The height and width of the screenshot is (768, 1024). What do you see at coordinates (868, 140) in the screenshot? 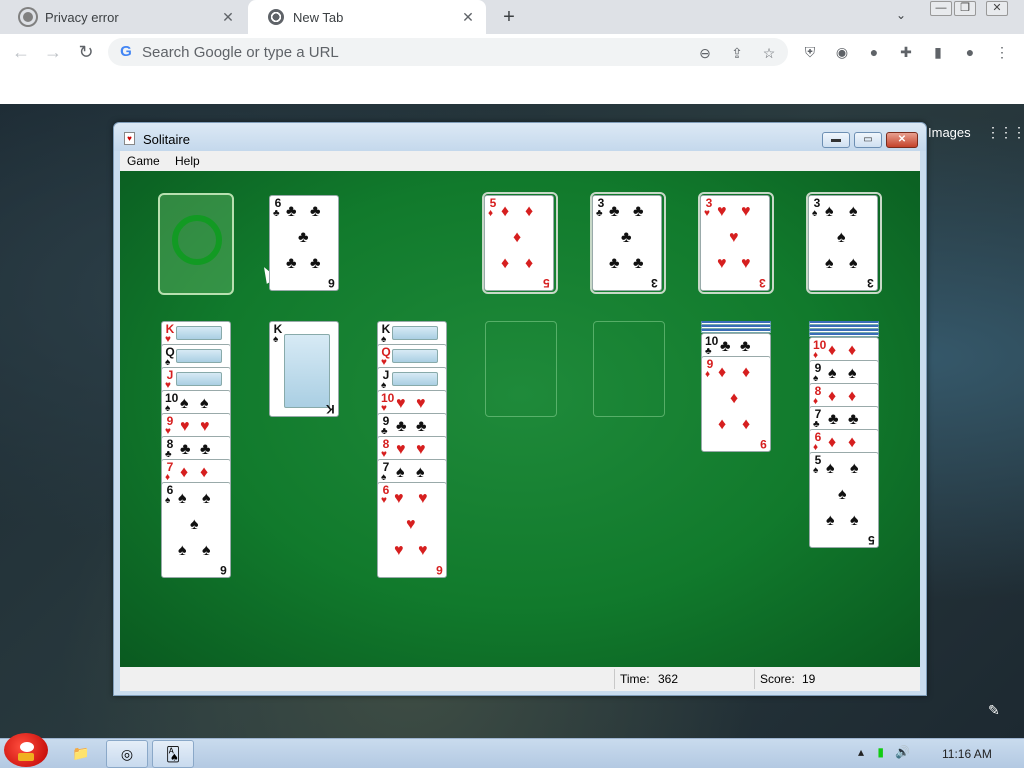
I see `maximize-button: ▭` at bounding box center [868, 140].